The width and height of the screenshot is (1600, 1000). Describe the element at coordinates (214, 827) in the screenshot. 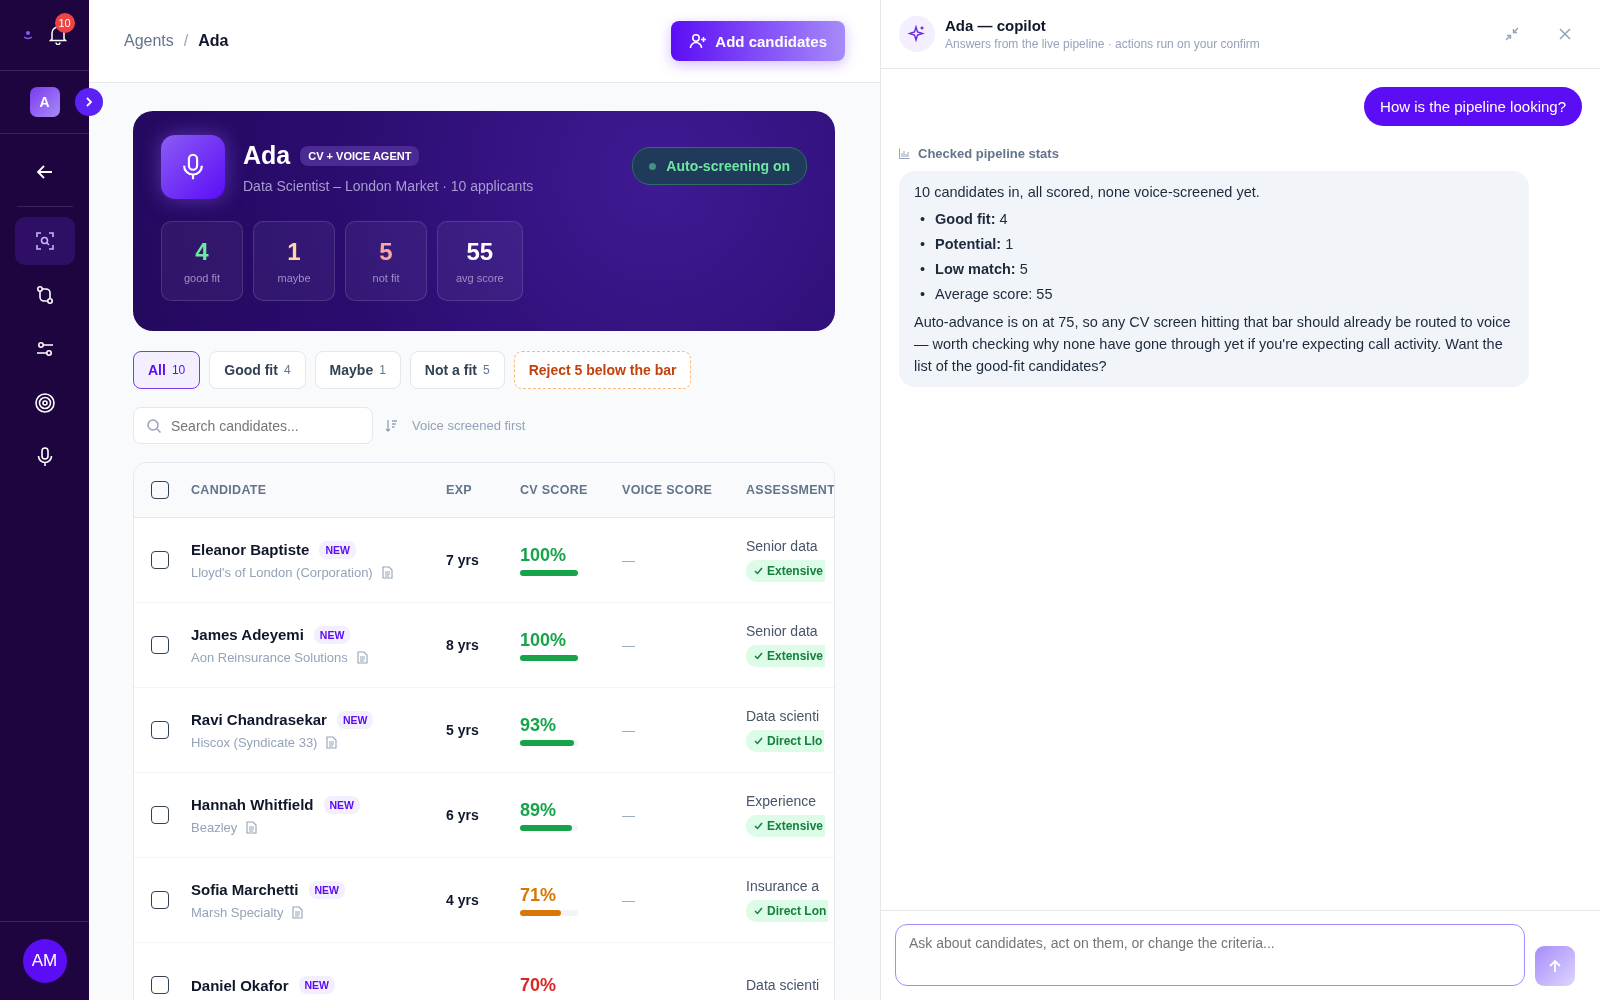

I see `candidate-company: Beazley` at that location.